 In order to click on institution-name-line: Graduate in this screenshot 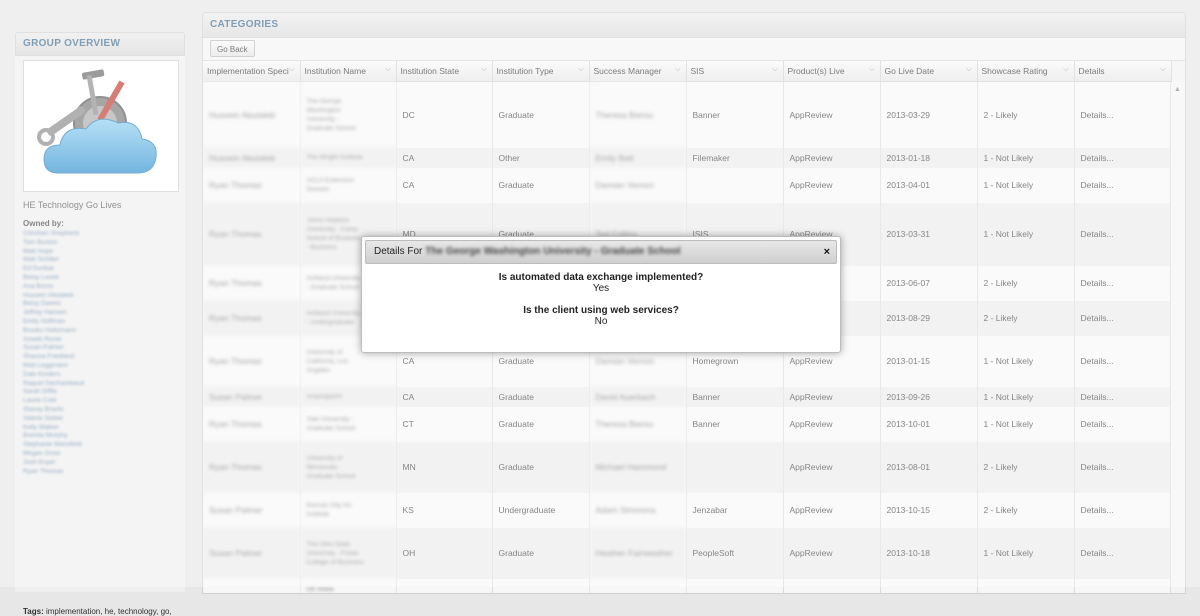, I will do `click(348, 594)`.